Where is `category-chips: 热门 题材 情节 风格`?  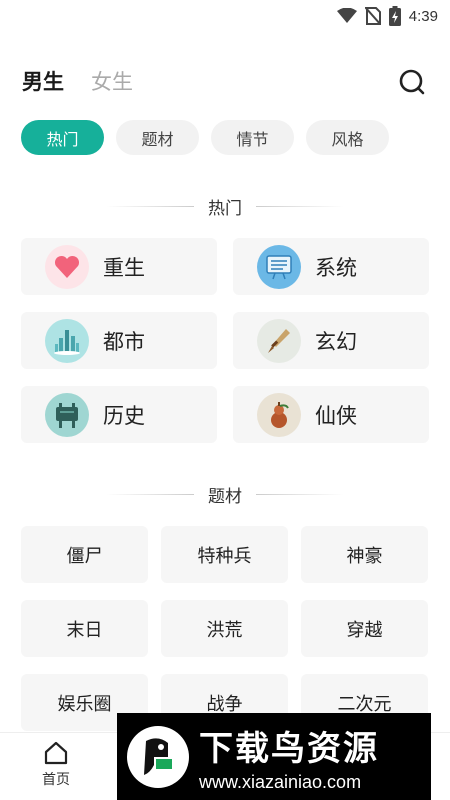
category-chips: 热门 题材 情节 风格 is located at coordinates (205, 137).